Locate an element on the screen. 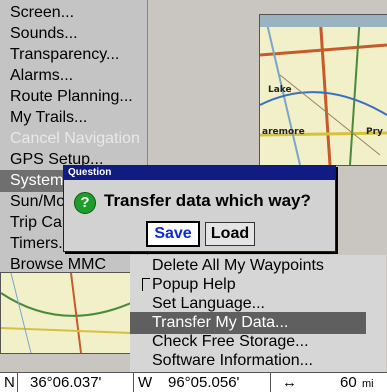 Image resolution: width=387 pixels, height=392 pixels. menu-item-browse-mmc: Browse MMC is located at coordinates (58, 265).